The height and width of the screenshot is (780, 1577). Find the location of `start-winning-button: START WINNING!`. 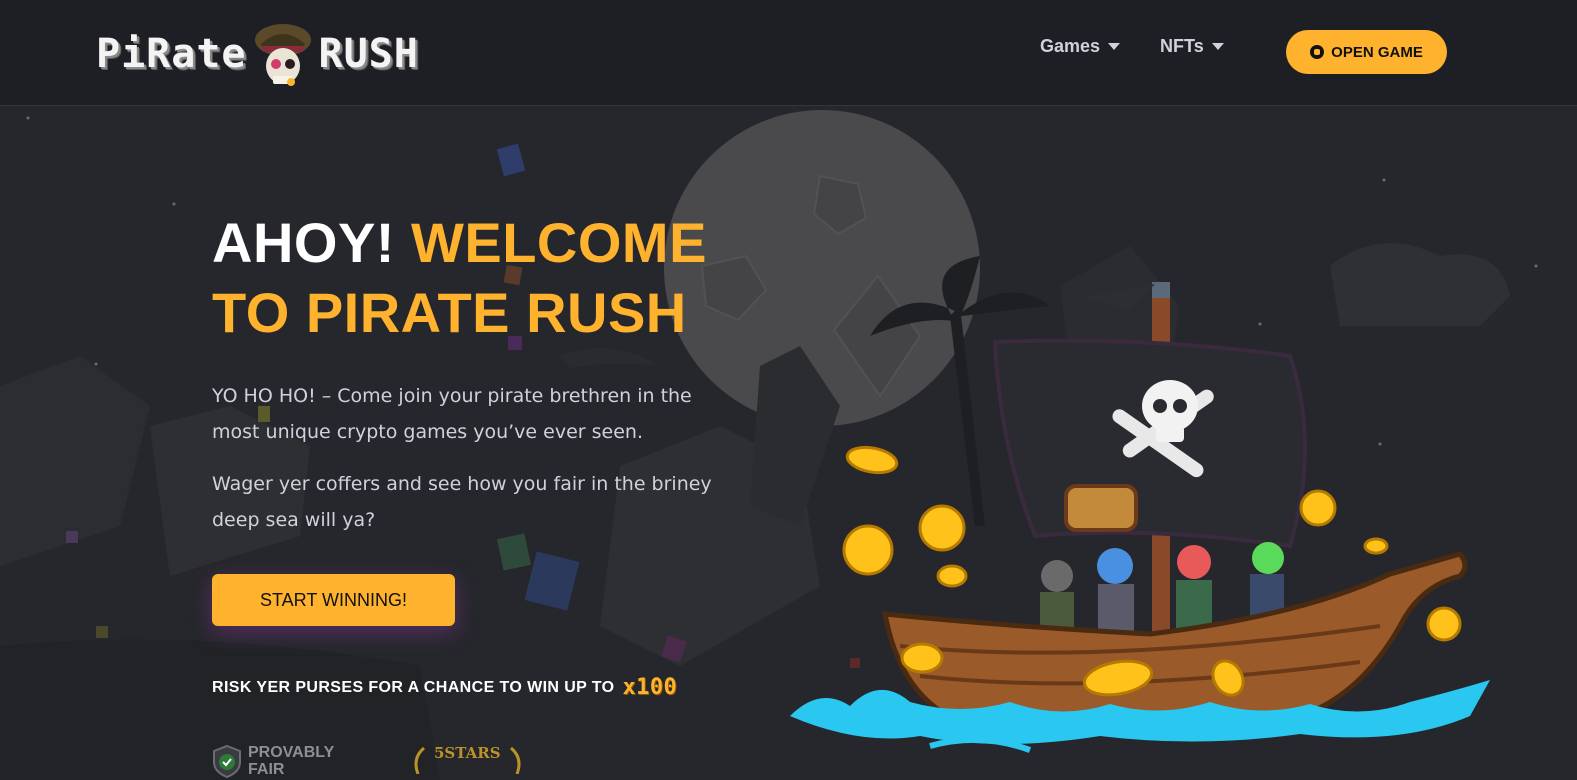

start-winning-button: START WINNING! is located at coordinates (333, 600).